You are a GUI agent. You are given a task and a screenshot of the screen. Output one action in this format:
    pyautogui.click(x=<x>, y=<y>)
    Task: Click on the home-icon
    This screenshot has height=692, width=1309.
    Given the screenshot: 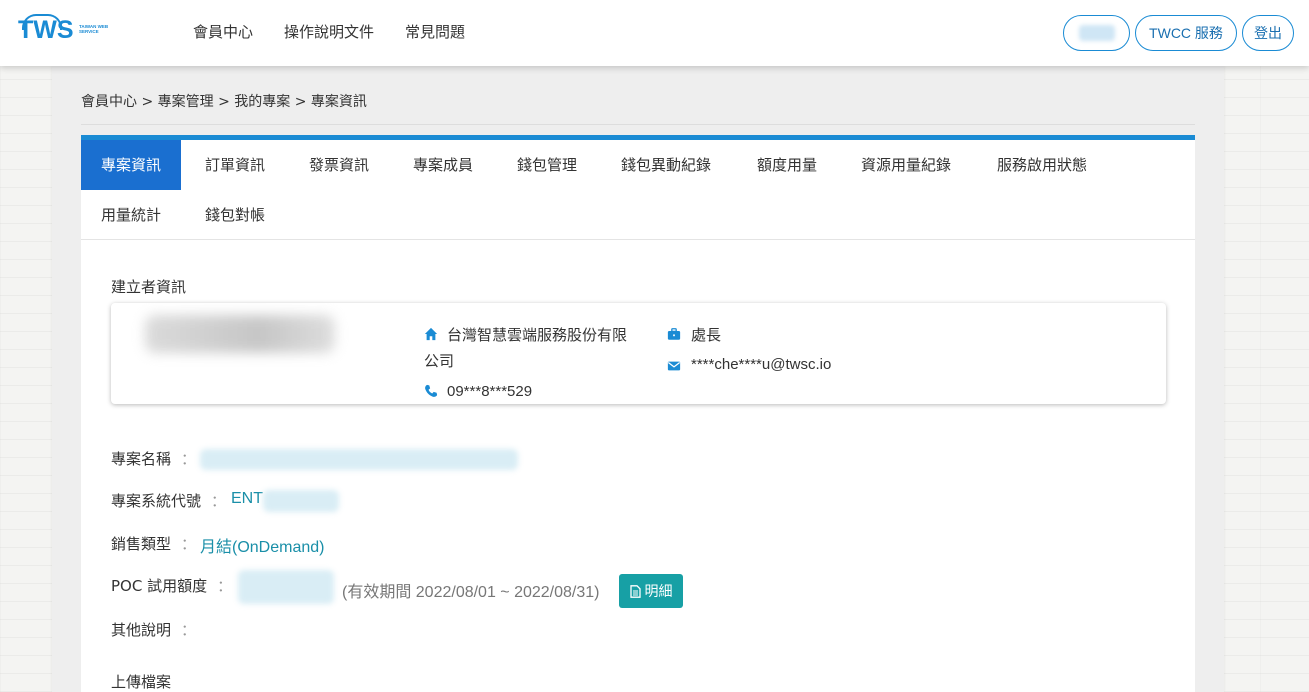 What is the action you would take?
    pyautogui.click(x=431, y=334)
    